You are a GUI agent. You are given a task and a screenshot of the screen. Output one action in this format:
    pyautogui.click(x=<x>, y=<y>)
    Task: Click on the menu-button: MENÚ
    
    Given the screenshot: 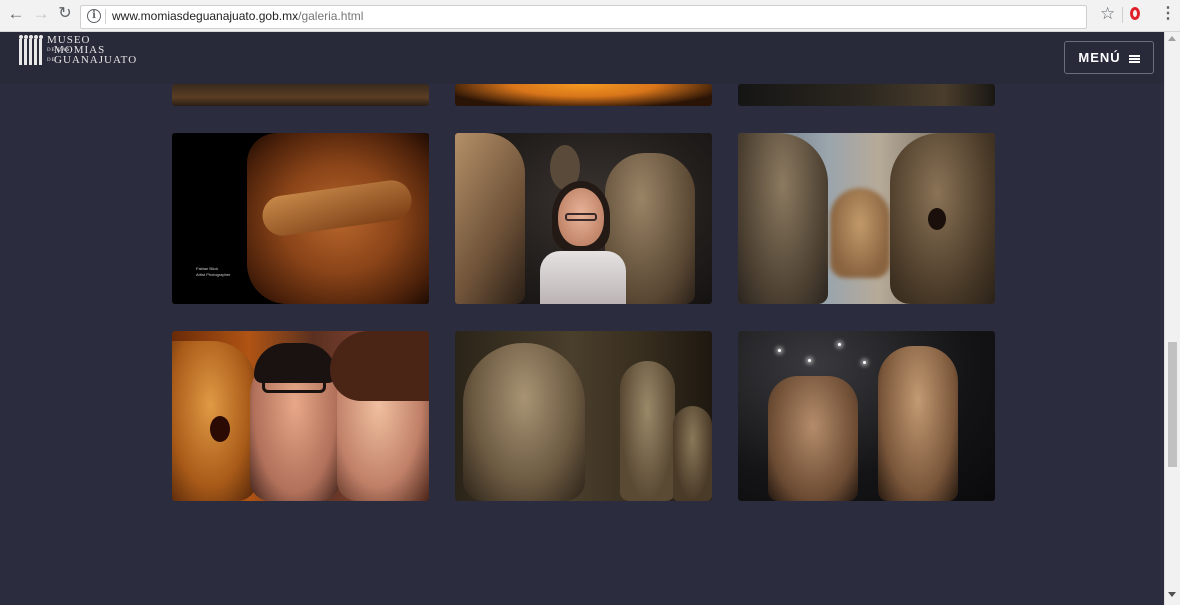 What is the action you would take?
    pyautogui.click(x=1109, y=57)
    